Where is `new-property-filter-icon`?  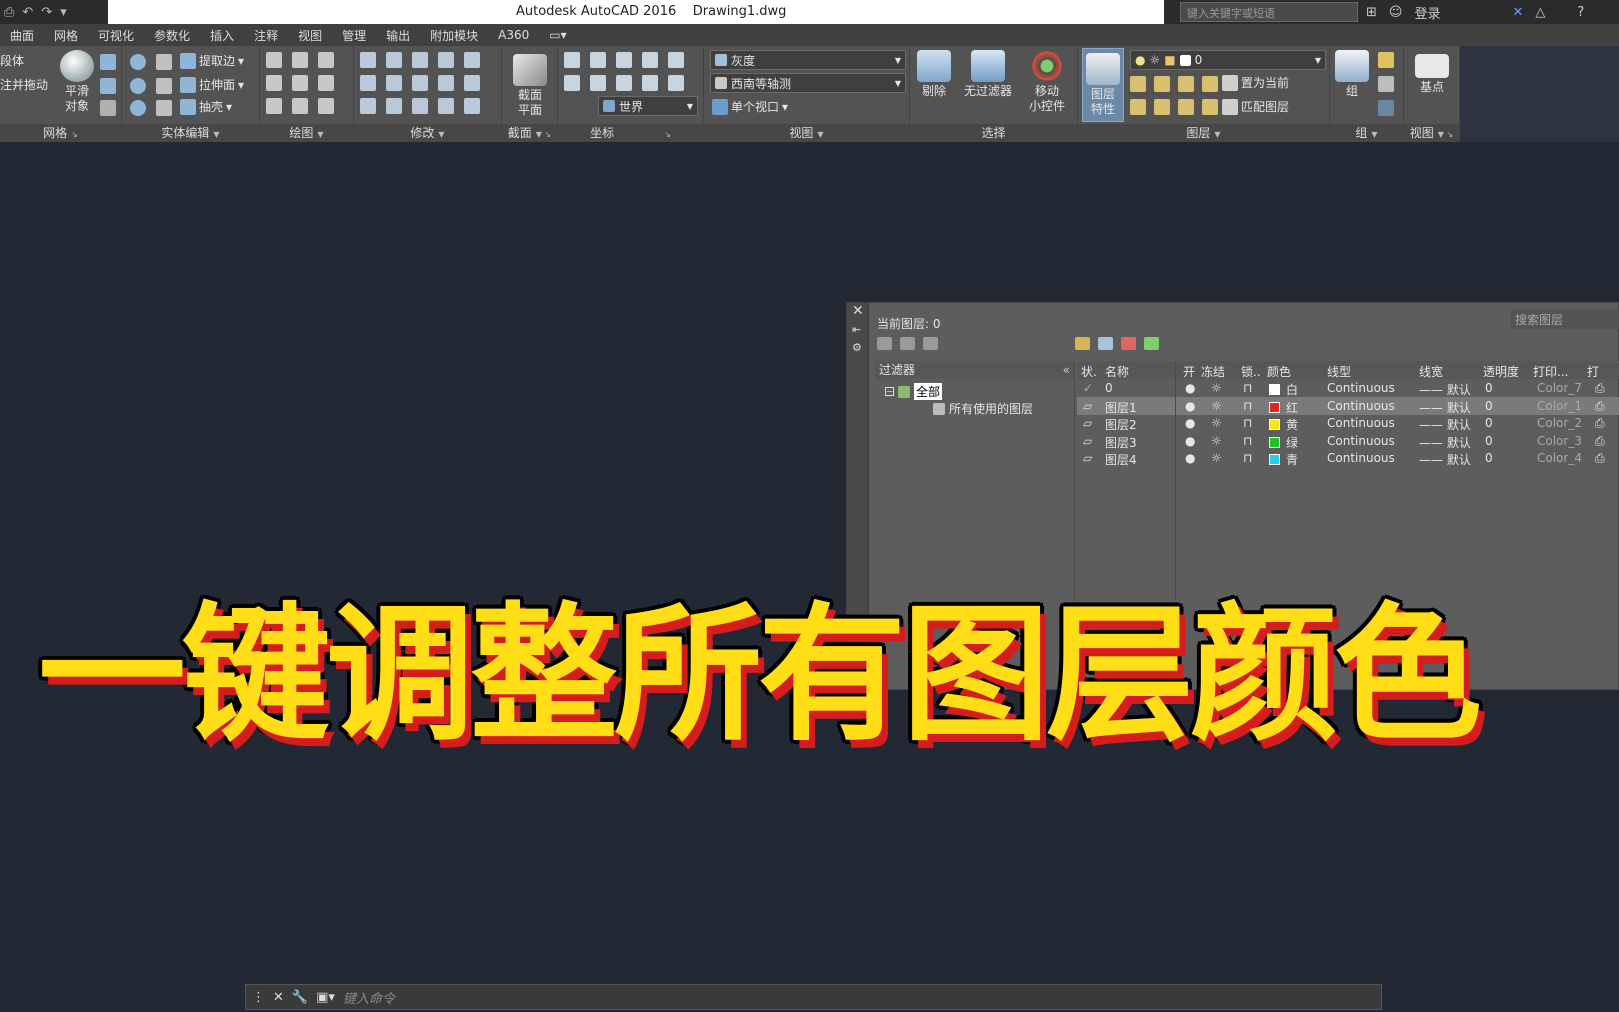 new-property-filter-icon is located at coordinates (884, 343).